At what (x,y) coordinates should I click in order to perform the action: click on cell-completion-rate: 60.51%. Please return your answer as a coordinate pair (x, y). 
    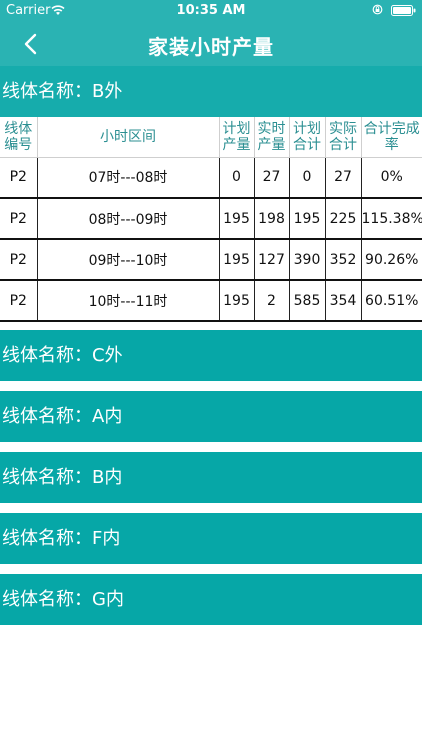
    Looking at the image, I should click on (391, 301).